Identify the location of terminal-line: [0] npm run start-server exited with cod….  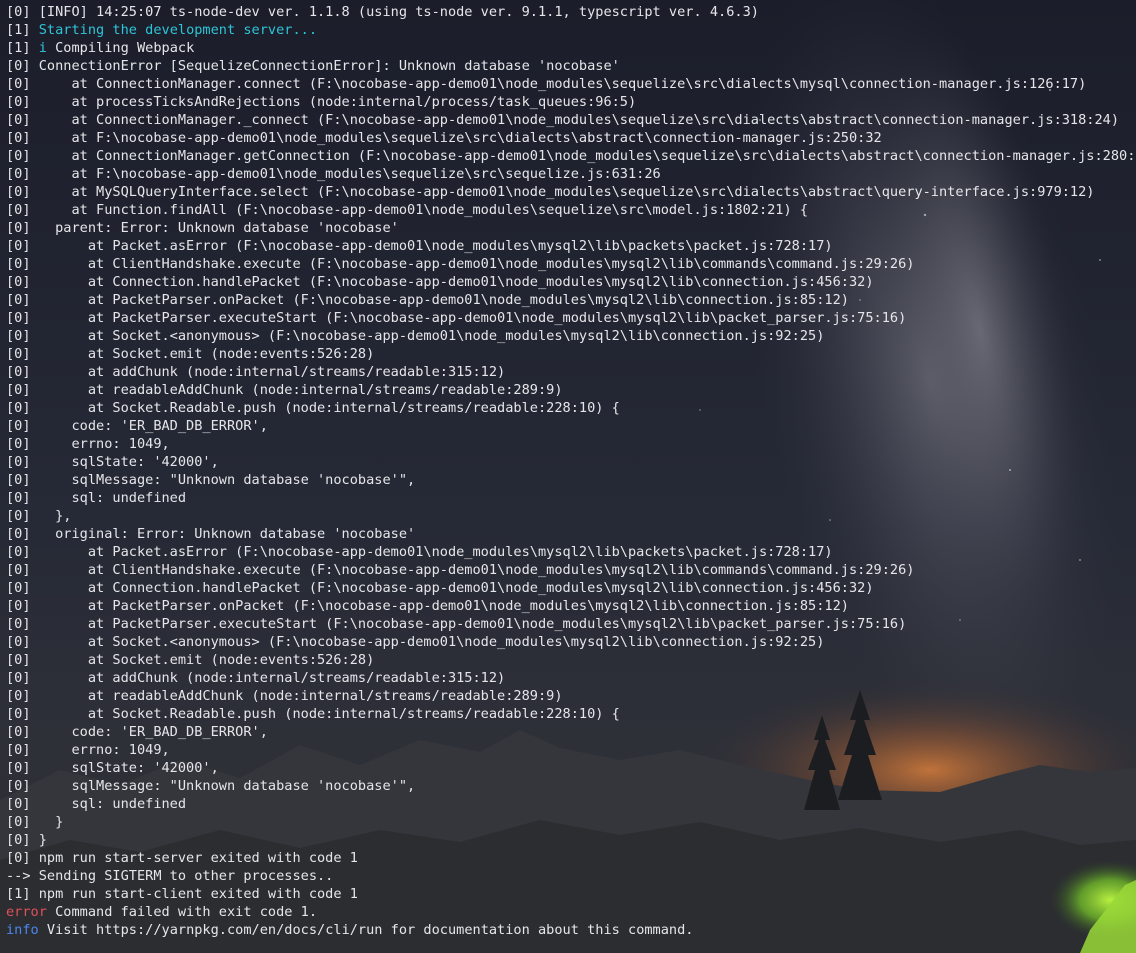
(571, 858).